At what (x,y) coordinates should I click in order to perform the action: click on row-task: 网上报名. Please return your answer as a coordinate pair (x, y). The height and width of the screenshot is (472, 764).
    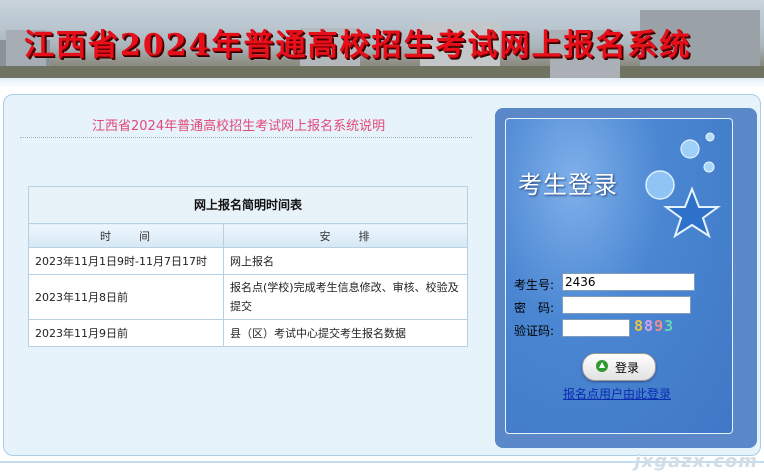
    Looking at the image, I should click on (345, 261).